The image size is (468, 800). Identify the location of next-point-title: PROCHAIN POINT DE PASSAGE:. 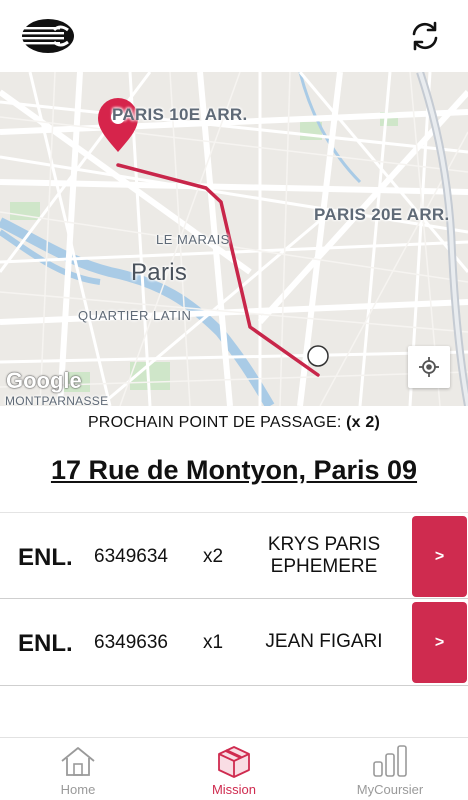
(214, 422).